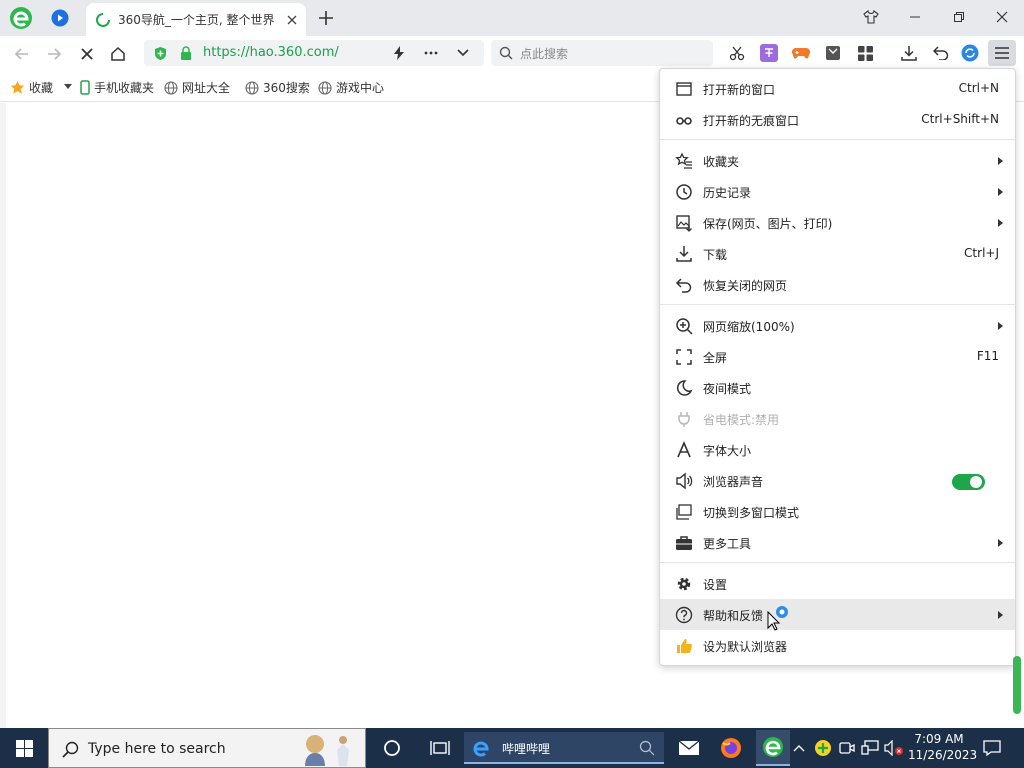 This screenshot has height=768, width=1024. What do you see at coordinates (727, 451) in the screenshot?
I see `menu-item-label: 字体大小` at bounding box center [727, 451].